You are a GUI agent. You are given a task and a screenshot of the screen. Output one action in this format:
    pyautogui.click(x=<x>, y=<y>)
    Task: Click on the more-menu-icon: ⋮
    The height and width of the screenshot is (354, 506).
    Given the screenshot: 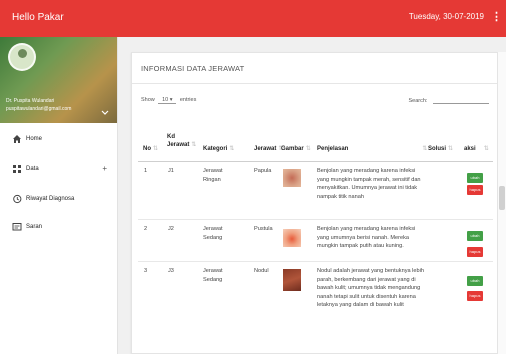 What is the action you would take?
    pyautogui.click(x=496, y=16)
    